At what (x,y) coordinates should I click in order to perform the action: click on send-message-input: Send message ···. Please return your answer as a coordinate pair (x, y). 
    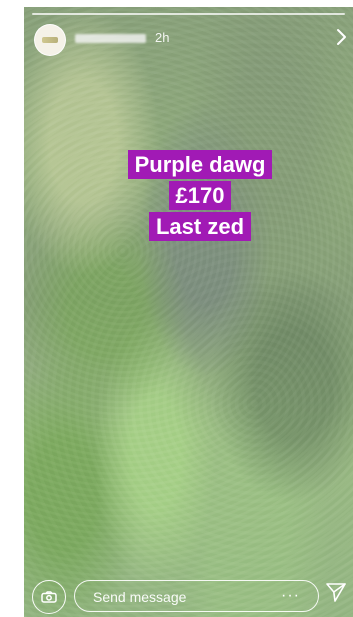
    Looking at the image, I should click on (196, 596).